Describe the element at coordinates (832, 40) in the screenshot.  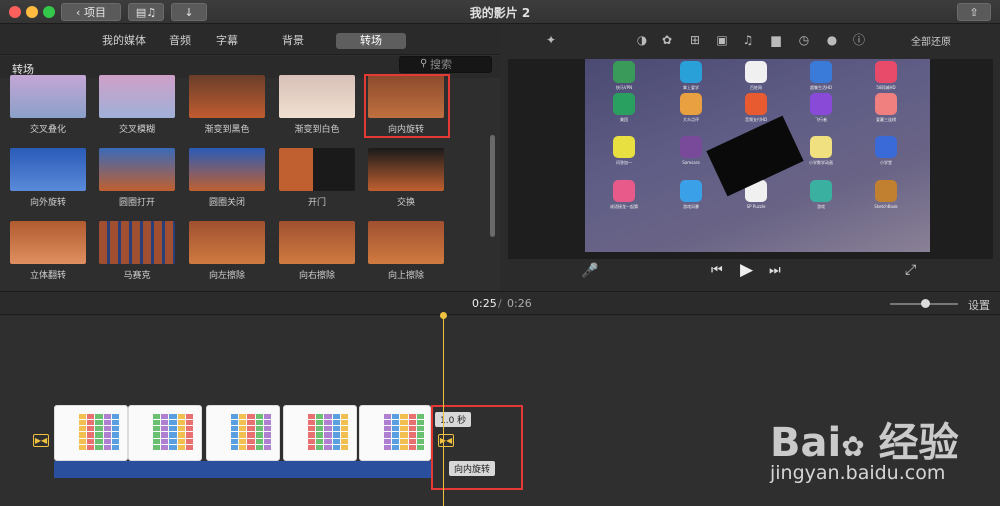
I see `filter-icon: ●` at that location.